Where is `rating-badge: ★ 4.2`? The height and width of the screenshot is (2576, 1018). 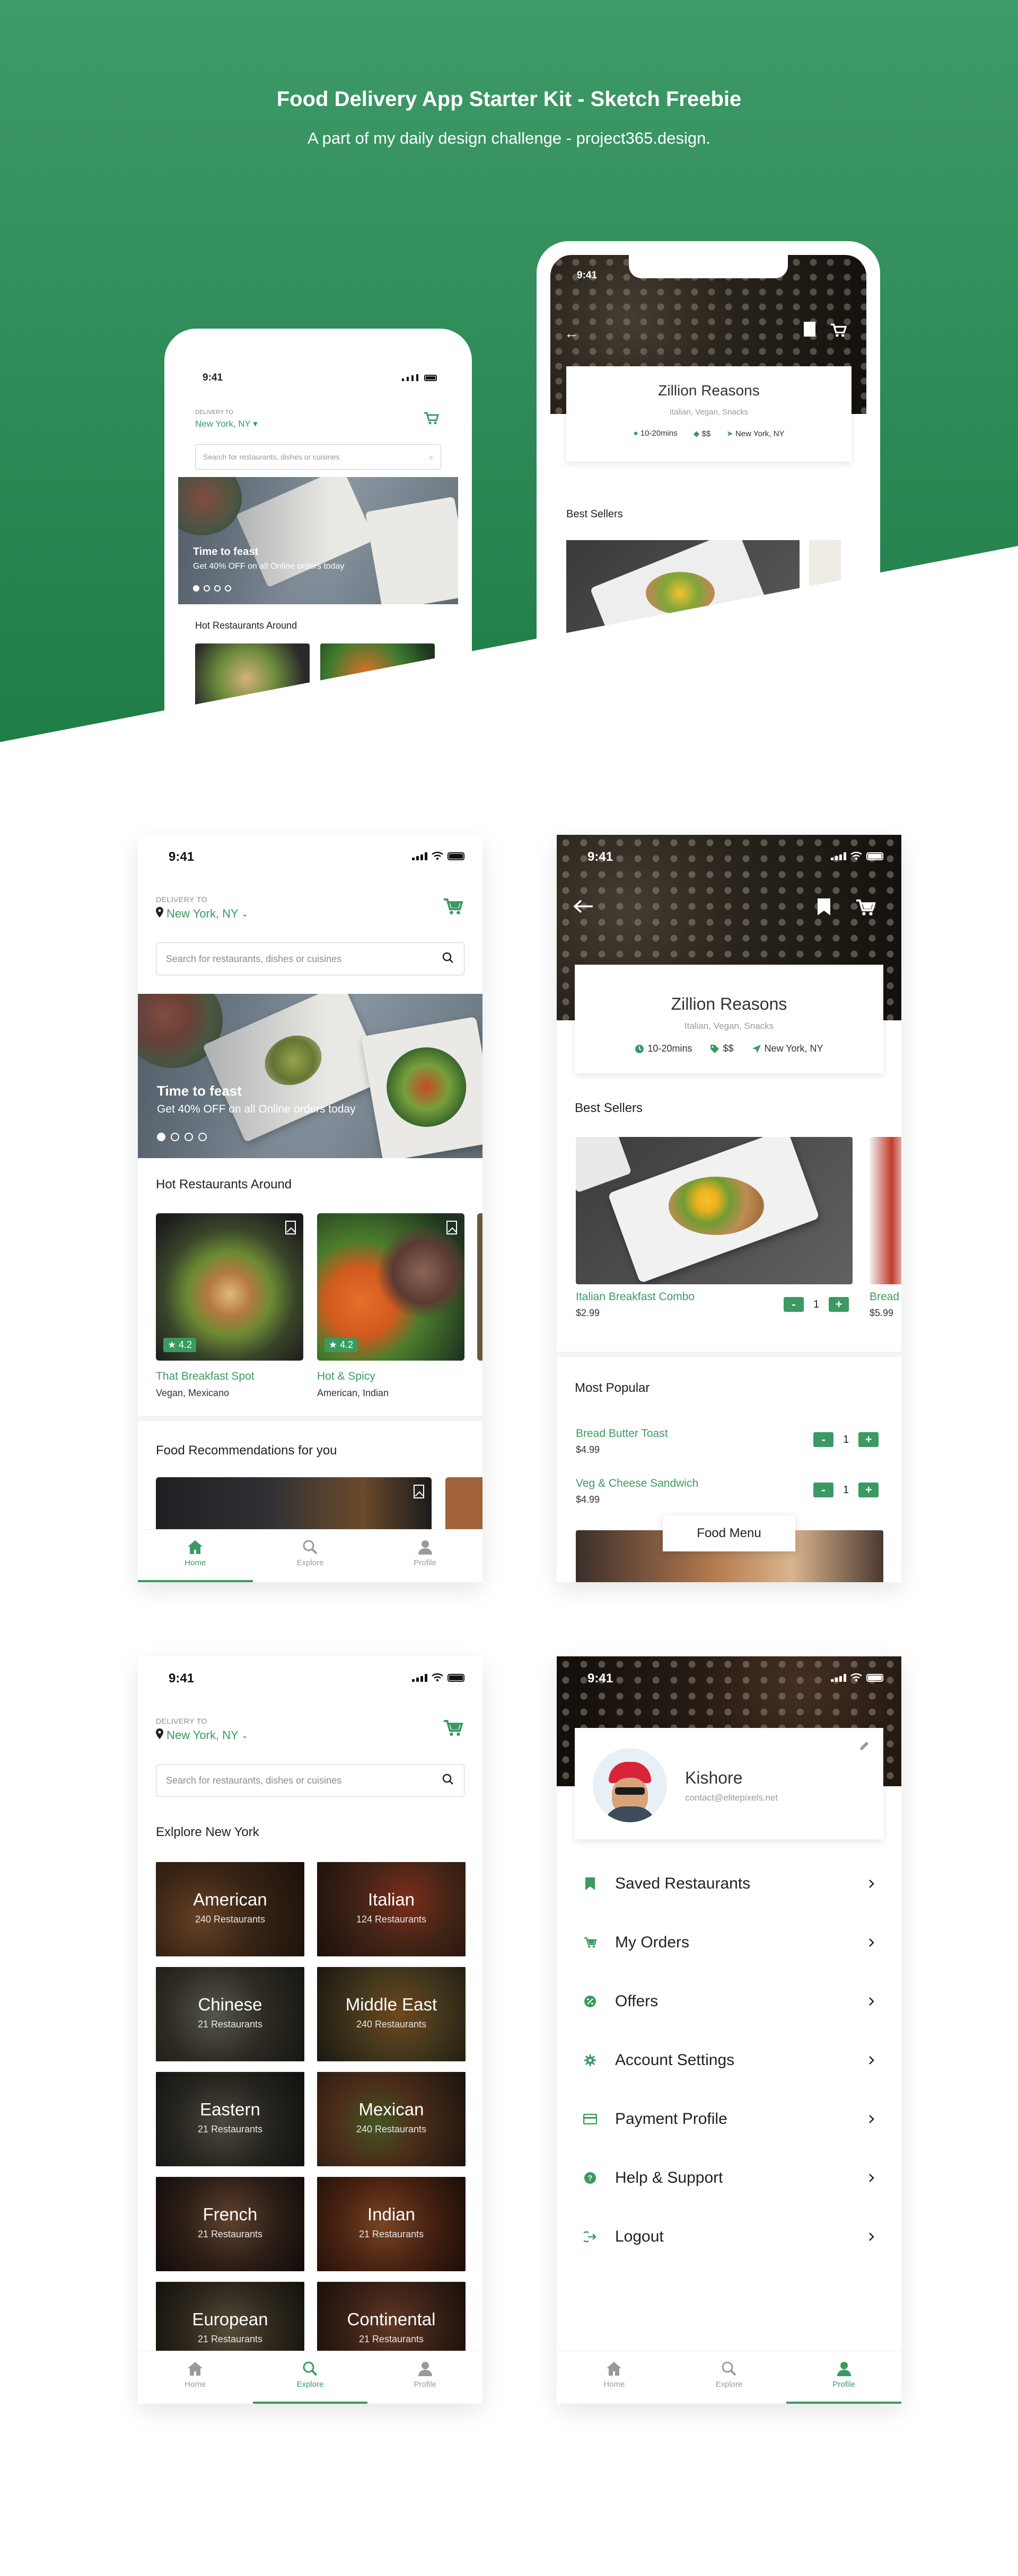
rating-badge: ★ 4.2 is located at coordinates (180, 1345).